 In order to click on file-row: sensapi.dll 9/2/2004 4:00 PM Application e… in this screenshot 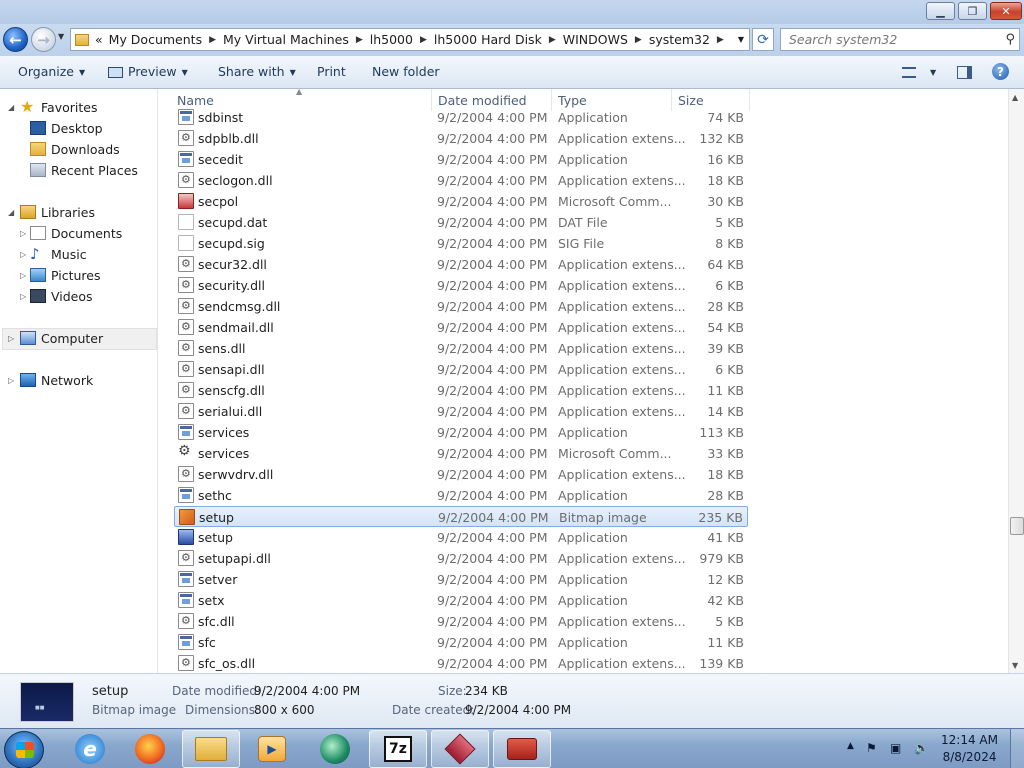, I will do `click(461, 369)`.